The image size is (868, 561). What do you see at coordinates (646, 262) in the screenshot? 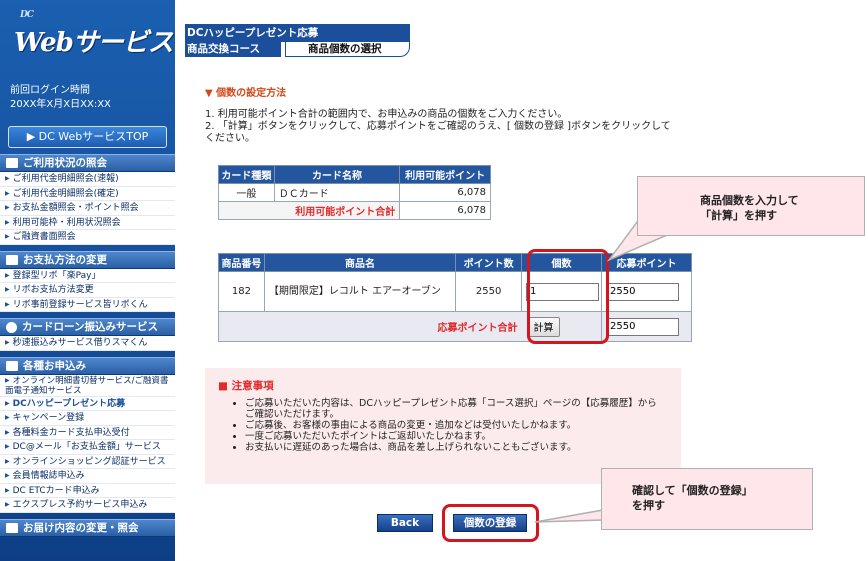
I see `col-apply-points: 応募ポイント` at bounding box center [646, 262].